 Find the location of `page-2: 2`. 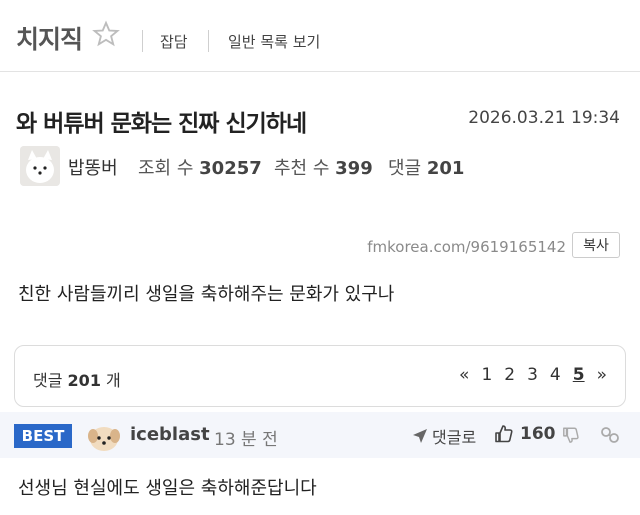

page-2: 2 is located at coordinates (509, 375).